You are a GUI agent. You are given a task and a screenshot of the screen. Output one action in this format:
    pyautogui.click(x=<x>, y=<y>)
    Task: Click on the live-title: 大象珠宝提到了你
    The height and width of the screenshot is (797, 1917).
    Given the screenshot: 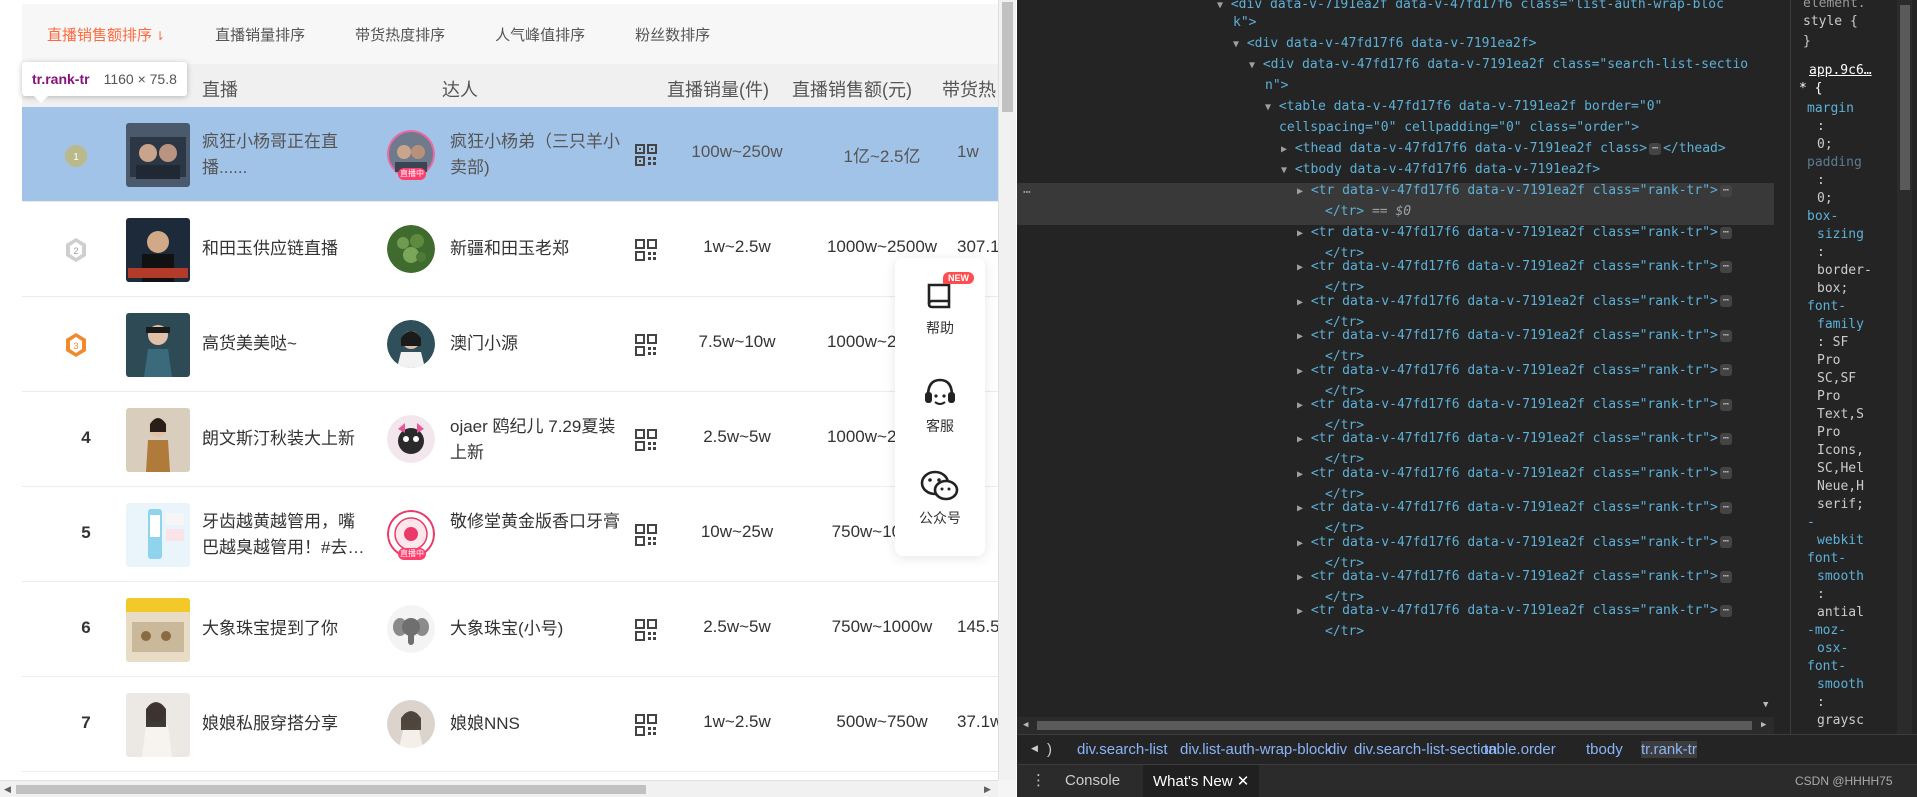 What is the action you would take?
    pyautogui.click(x=284, y=629)
    